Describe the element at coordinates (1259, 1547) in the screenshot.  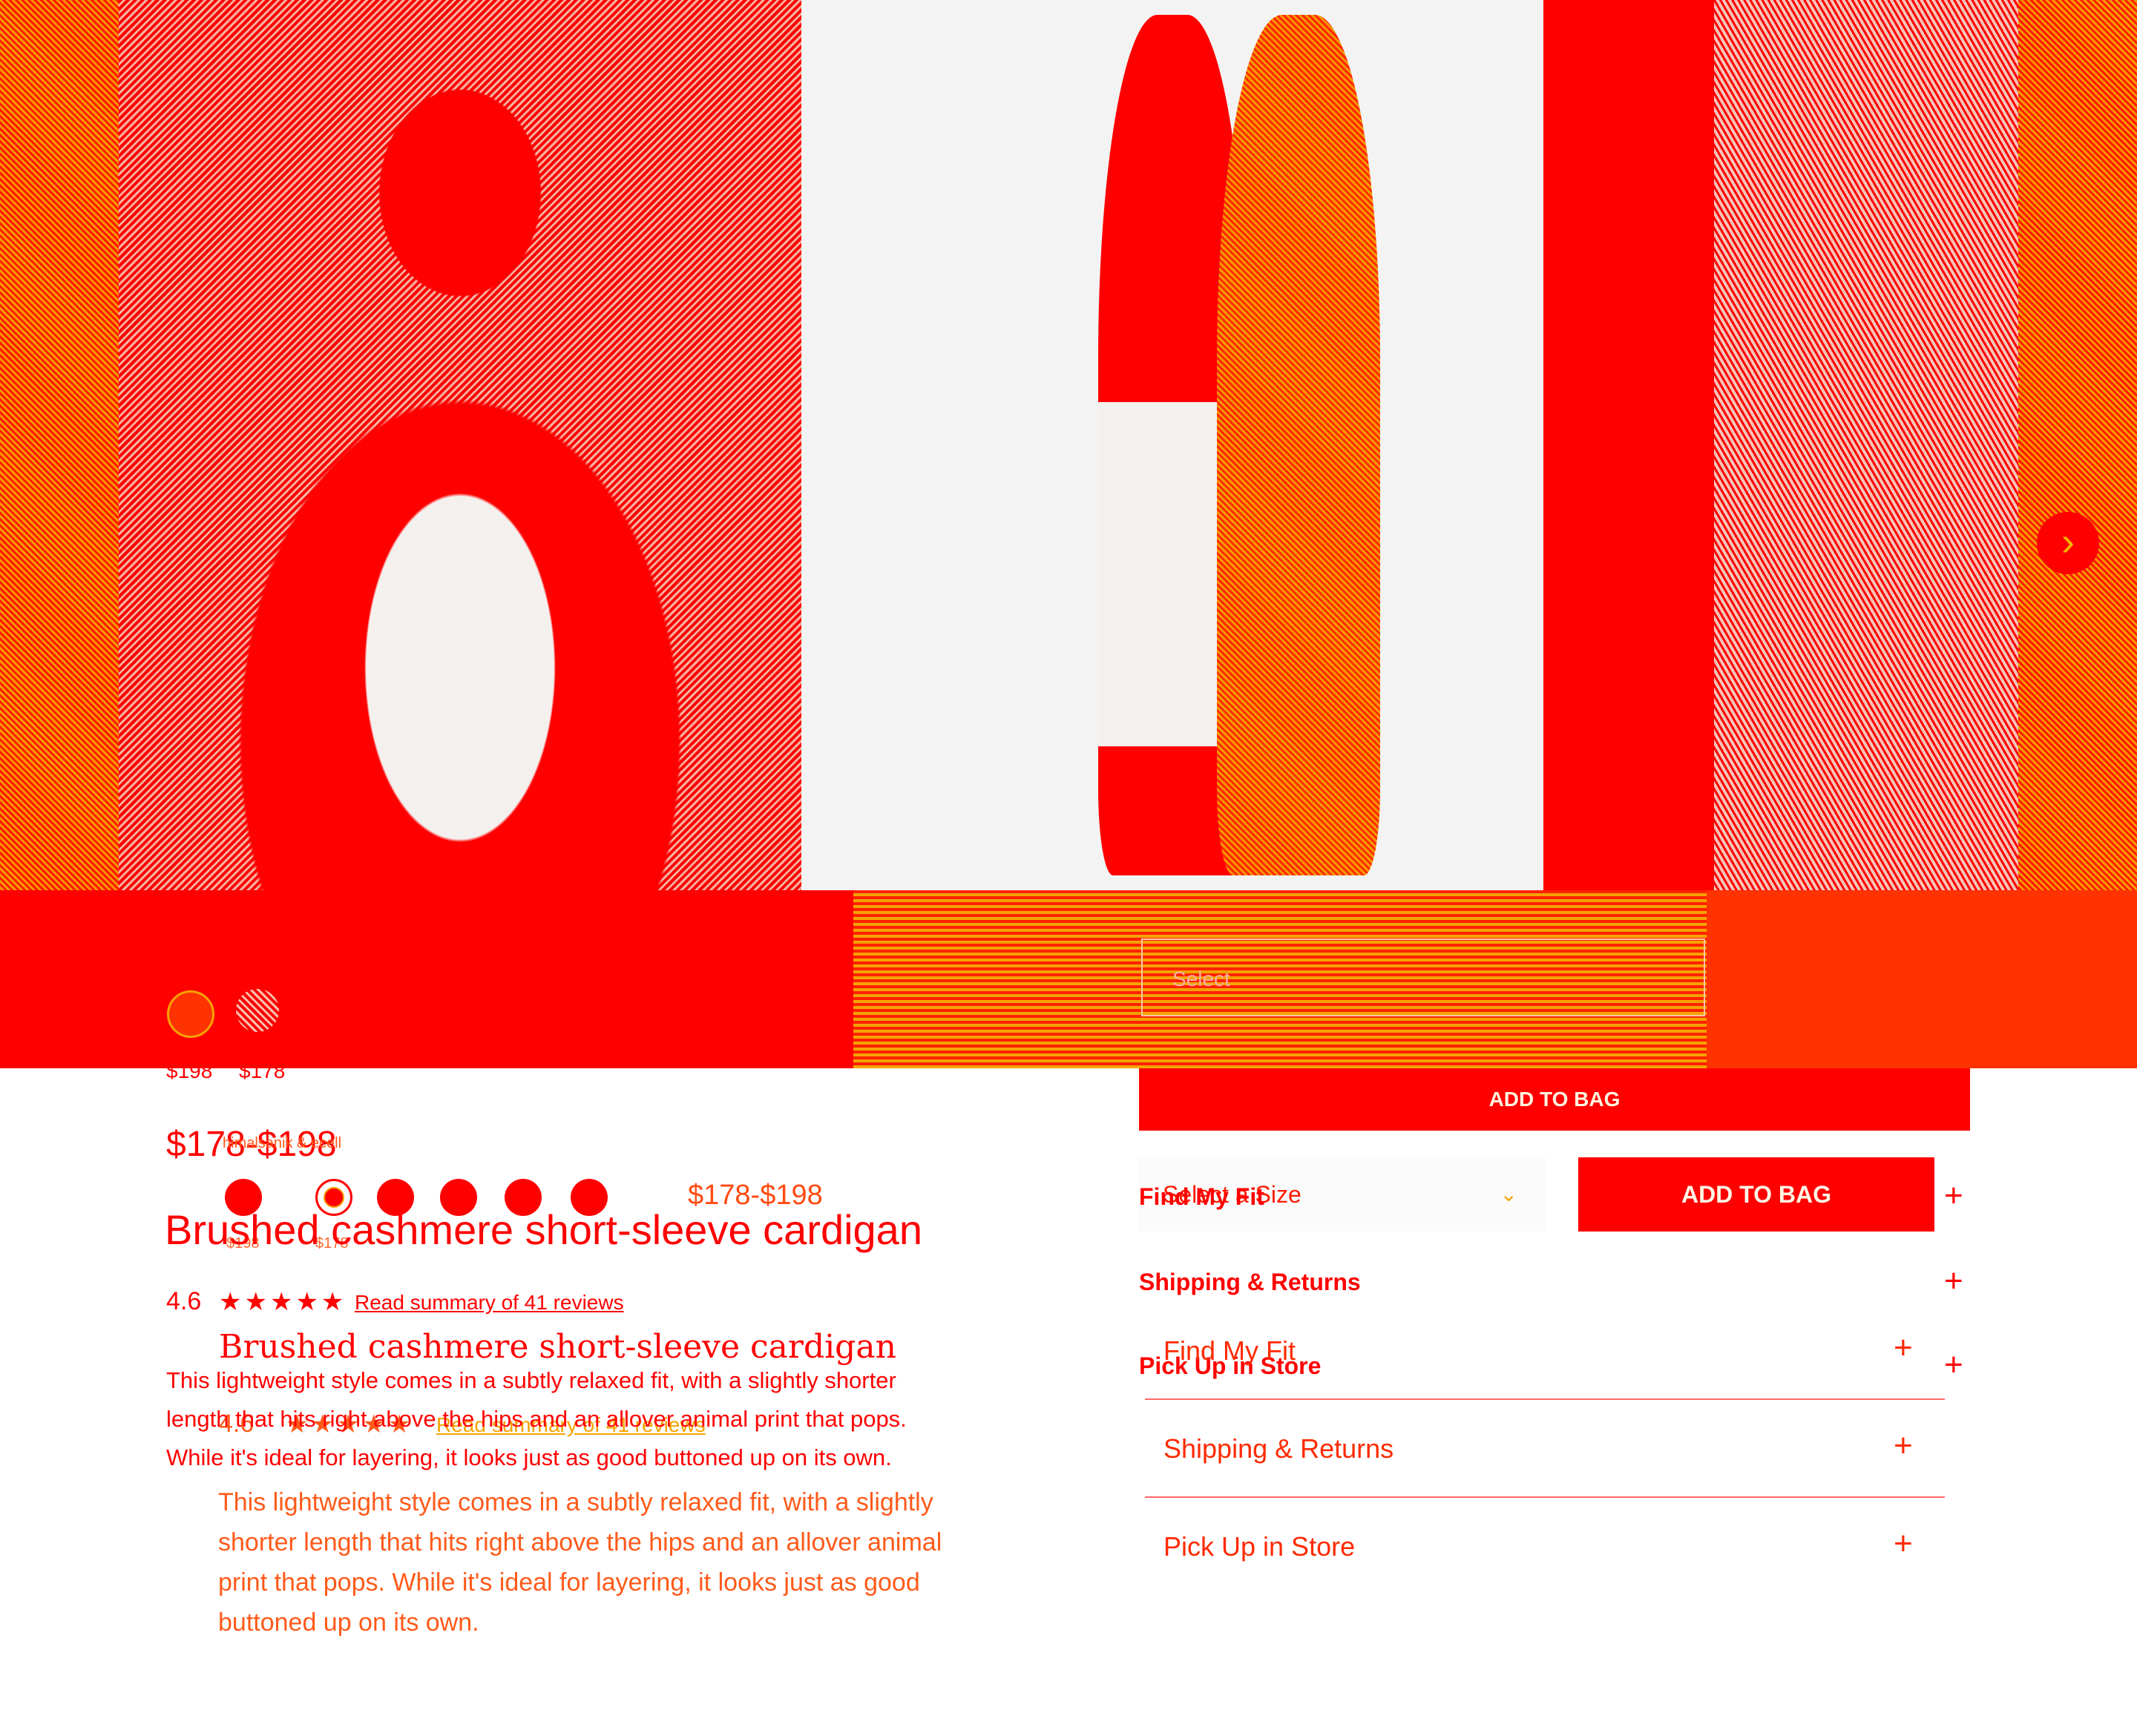
I see `accordion-pick-up-in-store-echo: Pick Up in Store` at that location.